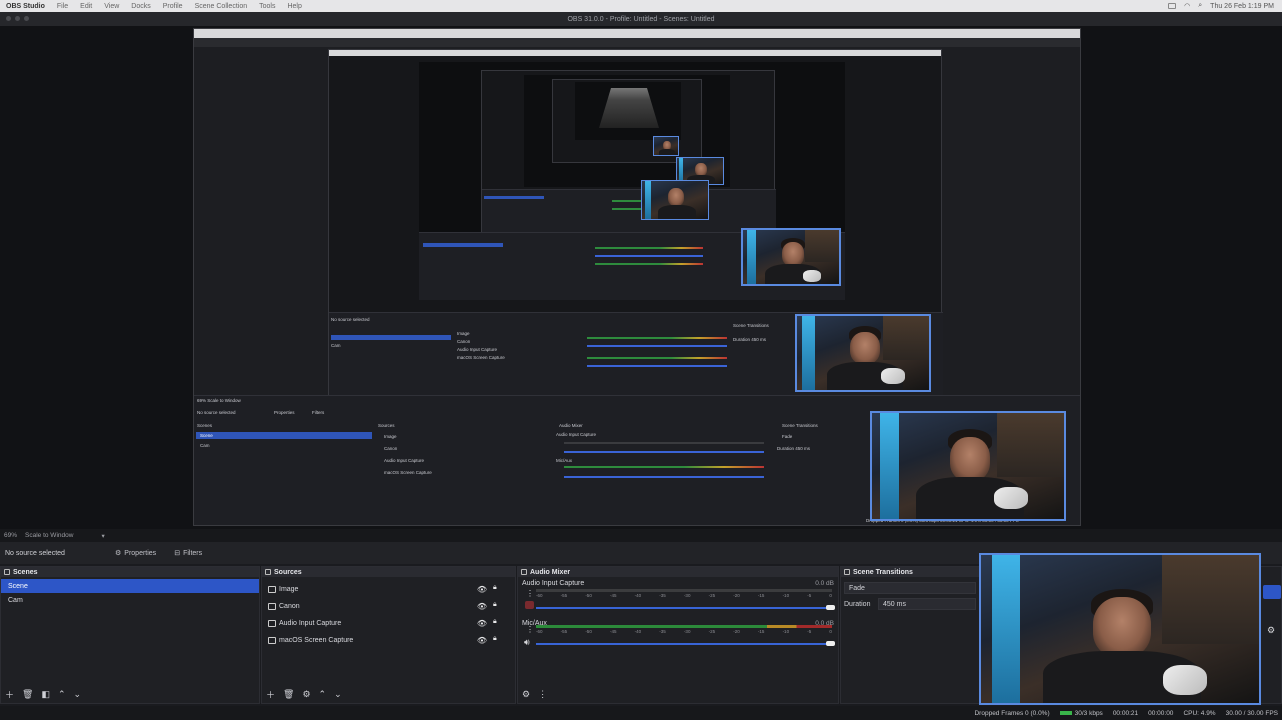  What do you see at coordinates (188, 553) in the screenshot?
I see `filters-button: ⊟ Filters` at bounding box center [188, 553].